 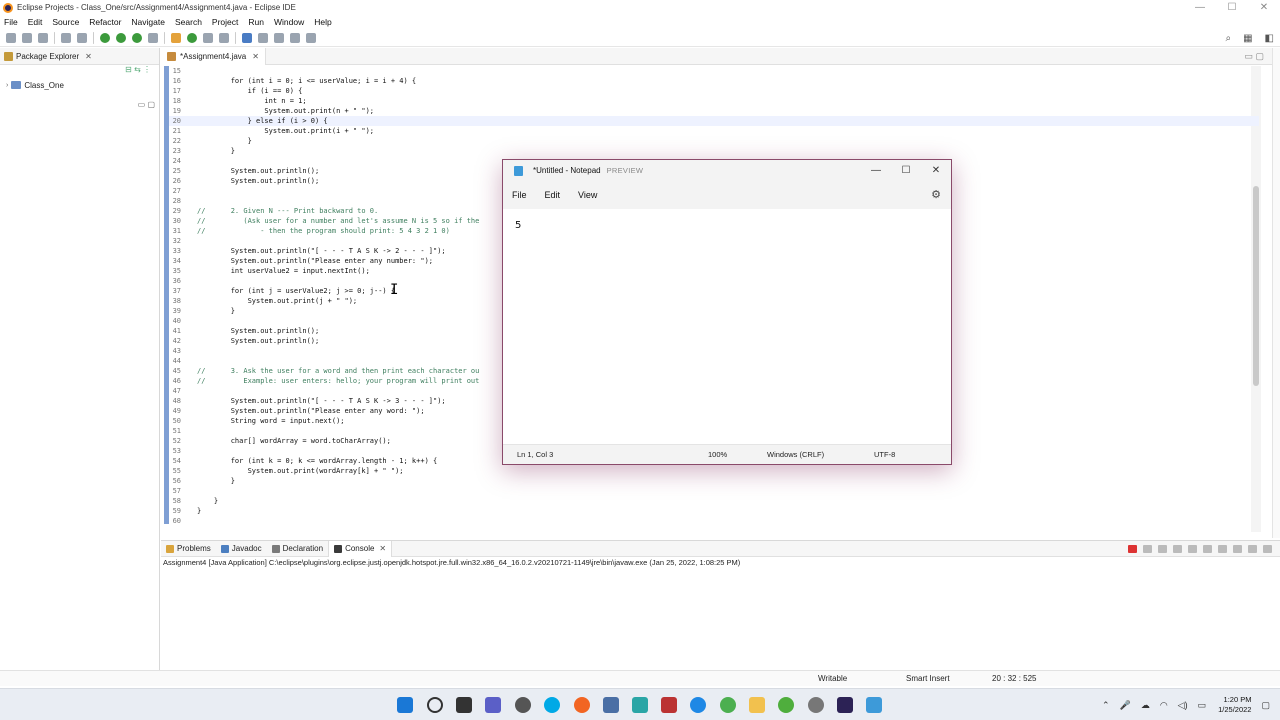 I want to click on word-wrap-icon, so click(x=1207, y=549).